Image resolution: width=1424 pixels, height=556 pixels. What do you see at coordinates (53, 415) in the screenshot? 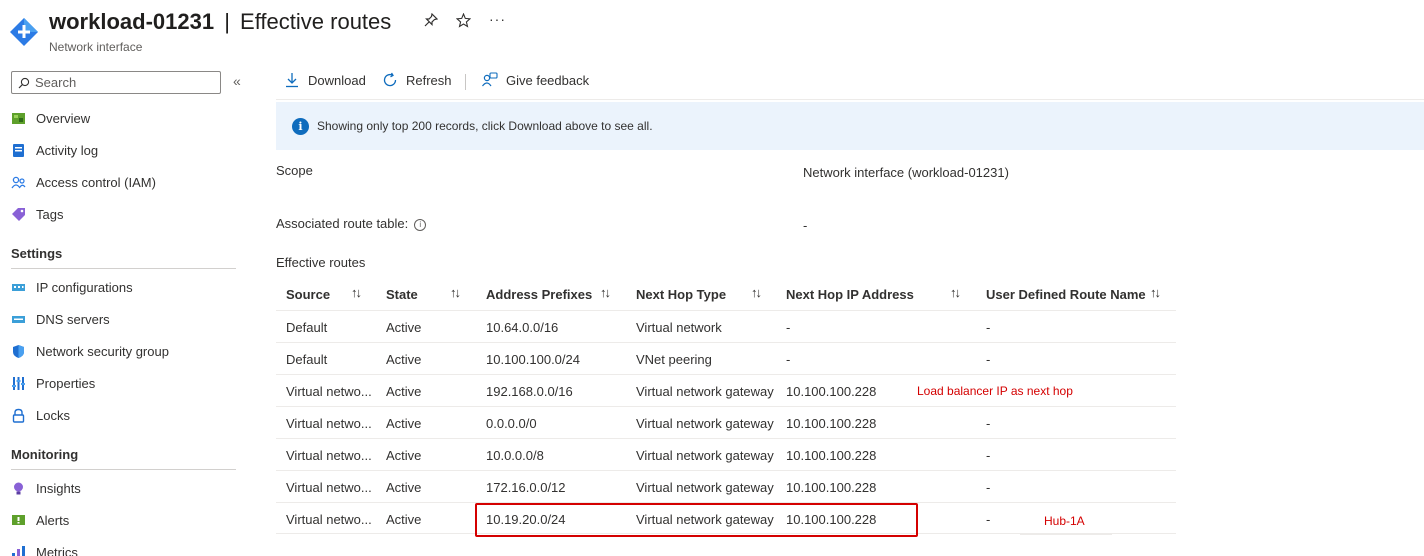
I see `nav-label: Locks` at bounding box center [53, 415].